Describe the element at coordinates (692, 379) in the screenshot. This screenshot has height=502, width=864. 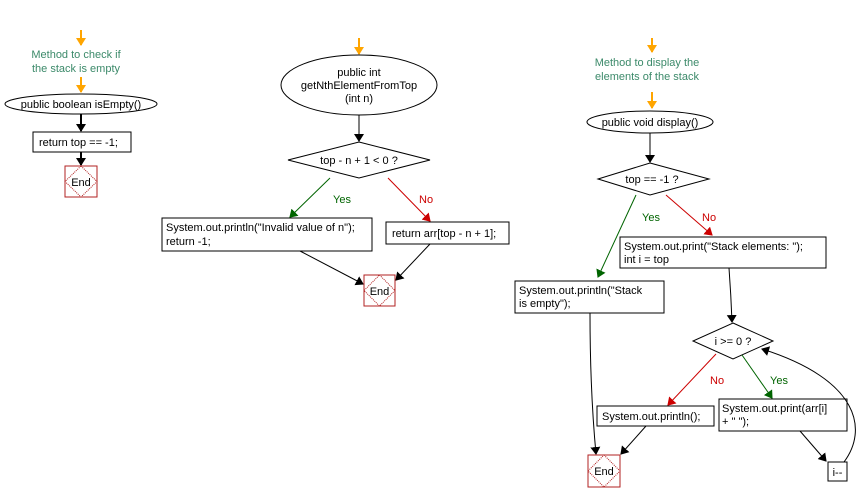
I see `no-arrow` at that location.